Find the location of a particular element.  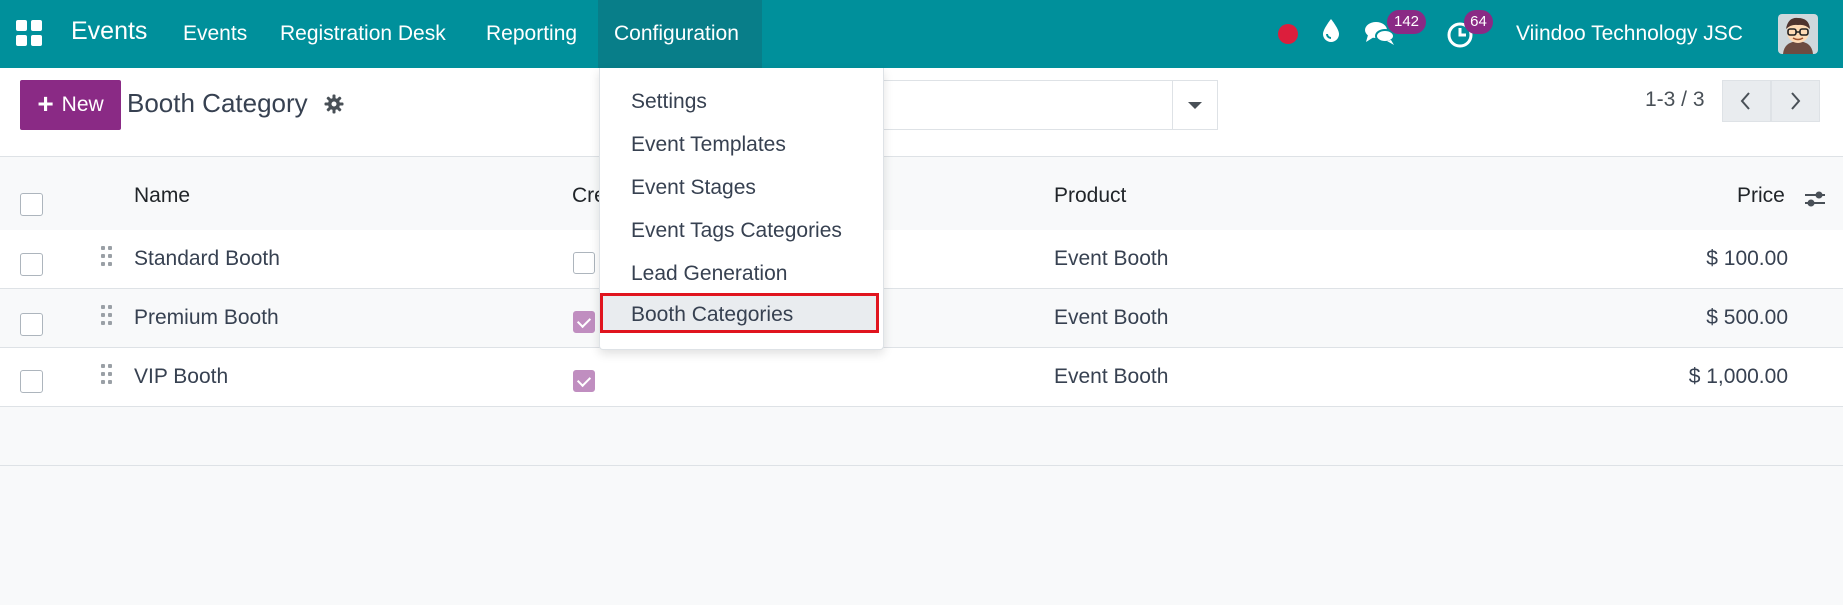

control-panel: + New Booth Category 1-3 / 3 is located at coordinates (921, 112).